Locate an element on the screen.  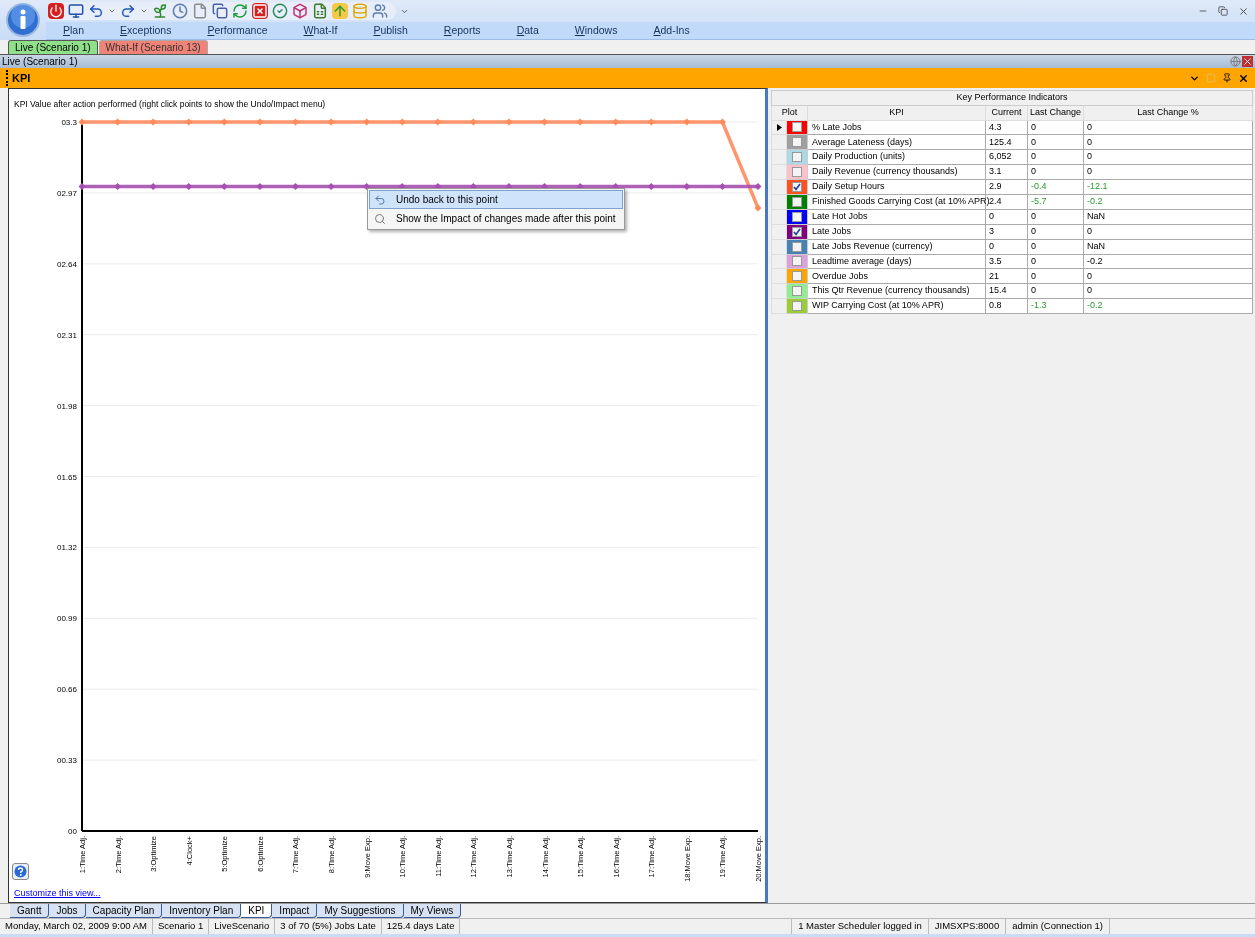
menu-item: Reports is located at coordinates (462, 30).